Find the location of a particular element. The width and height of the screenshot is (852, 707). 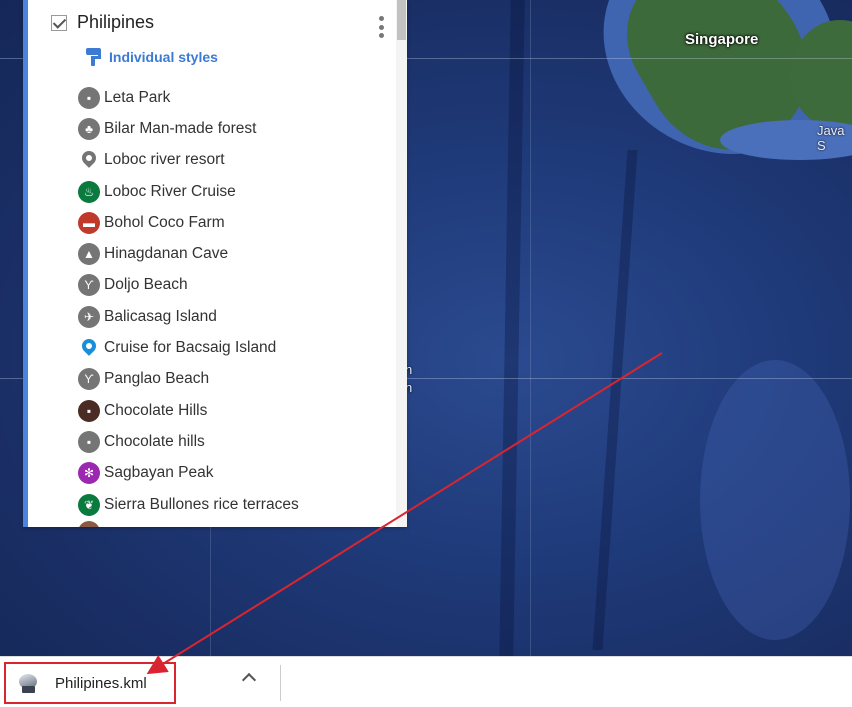

place-list-item: Cruise for Bacsaig Island is located at coordinates (188, 347).